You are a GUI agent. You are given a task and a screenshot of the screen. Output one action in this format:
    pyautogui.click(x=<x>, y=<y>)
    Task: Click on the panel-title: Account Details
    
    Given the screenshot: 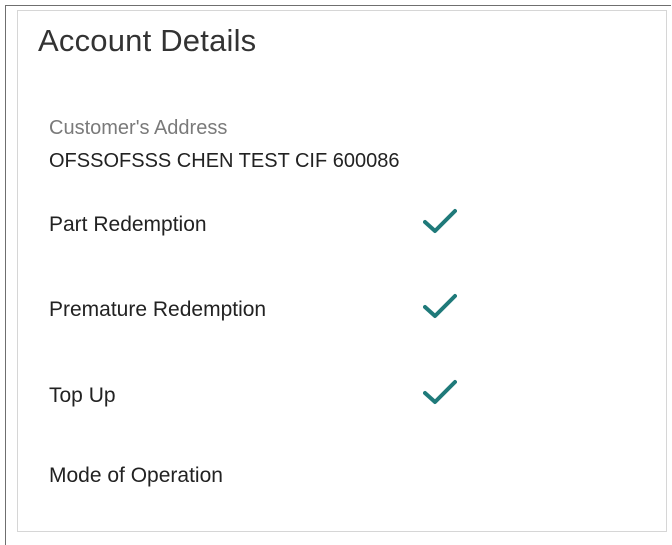 What is the action you would take?
    pyautogui.click(x=147, y=40)
    